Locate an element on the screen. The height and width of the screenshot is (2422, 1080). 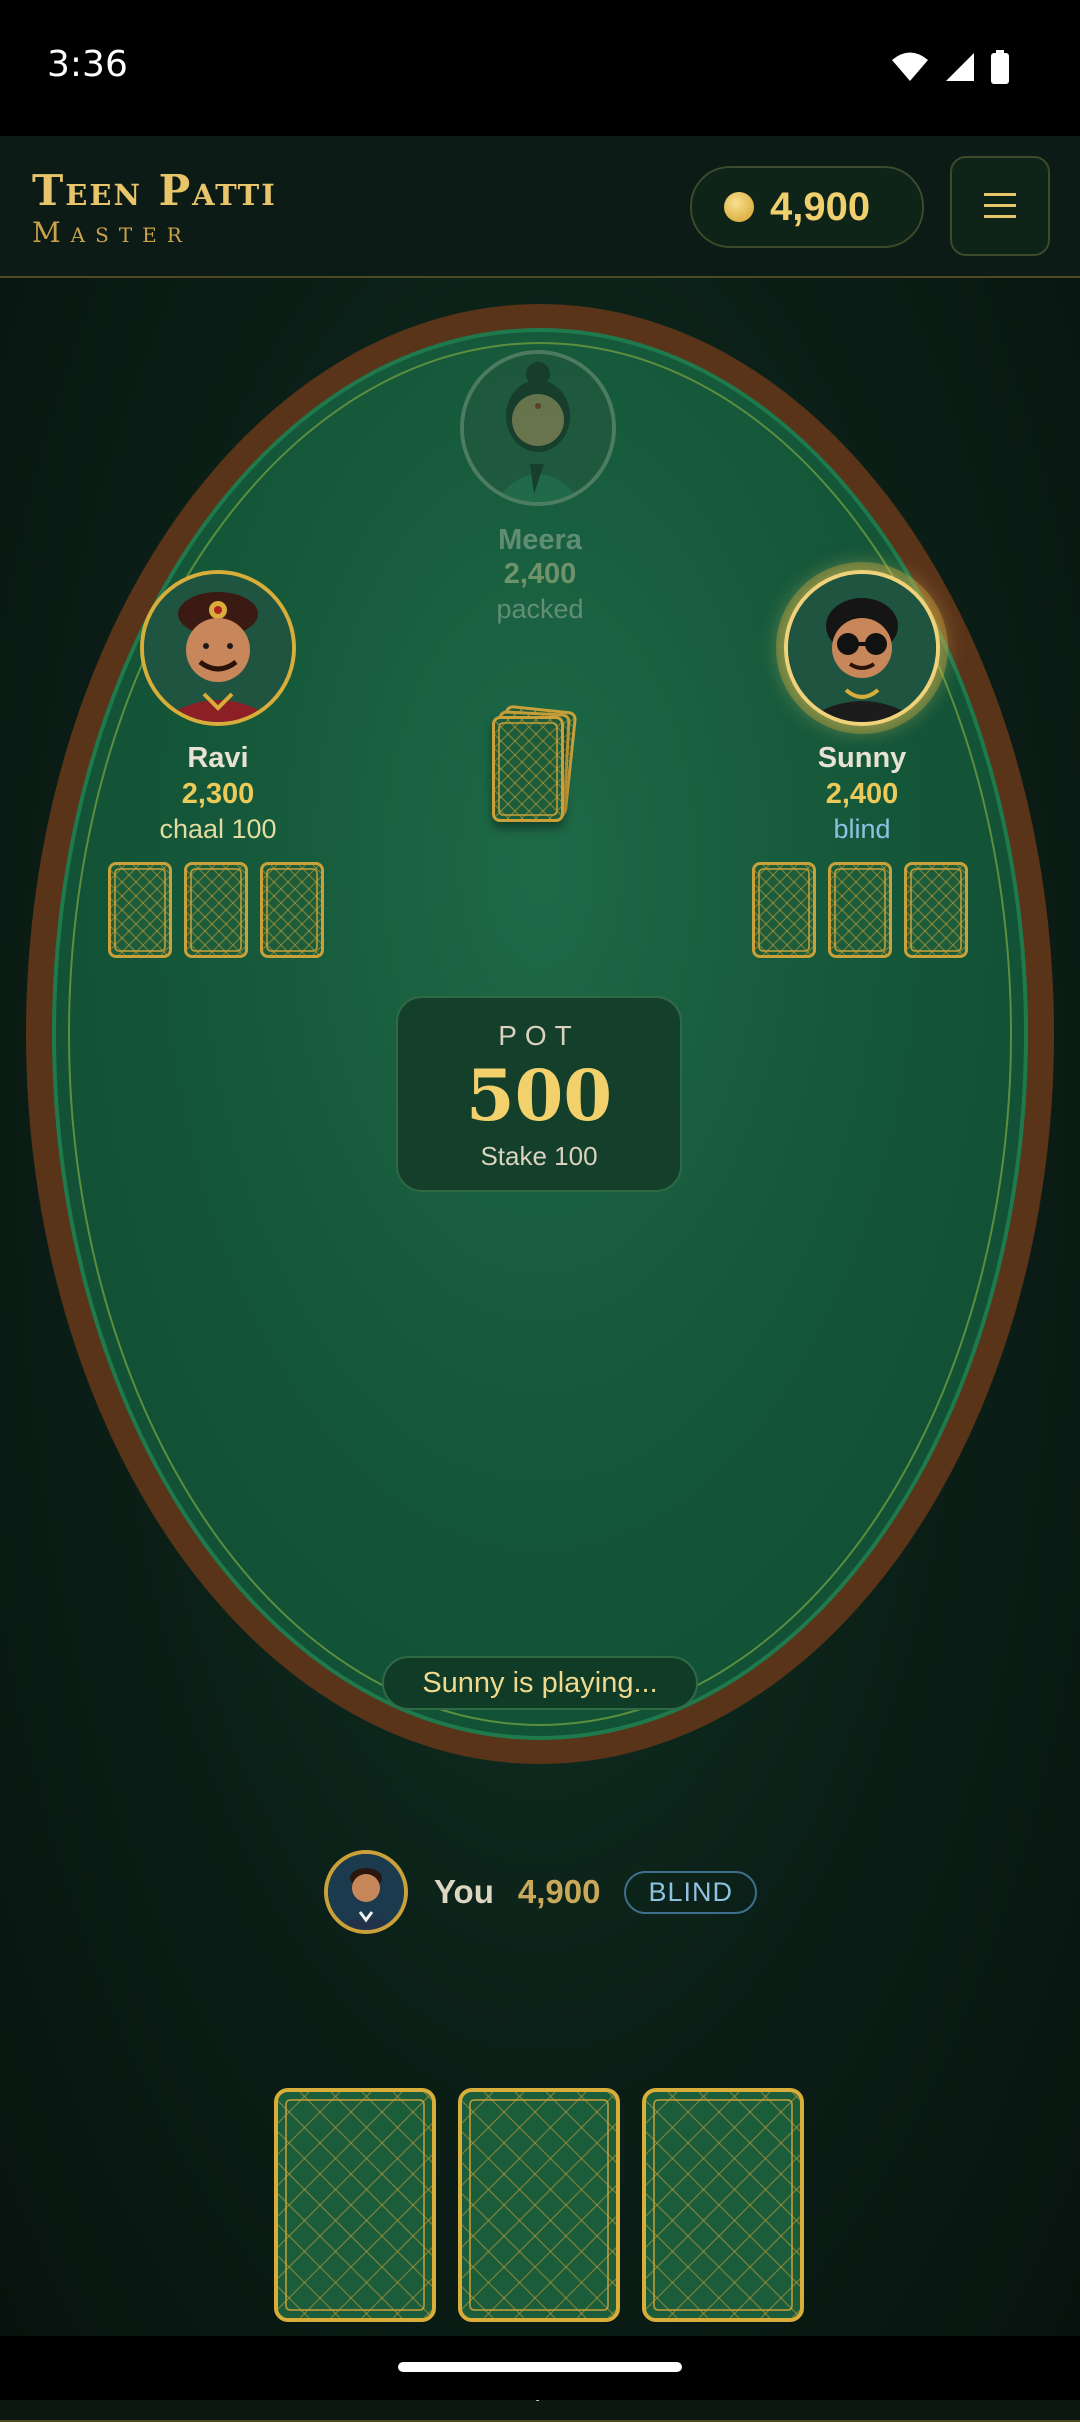
chips-meera: 2,400 is located at coordinates (540, 574).